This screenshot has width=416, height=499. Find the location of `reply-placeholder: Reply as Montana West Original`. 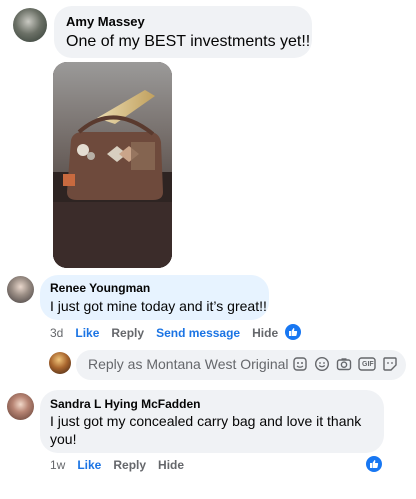

reply-placeholder: Reply as Montana West Original is located at coordinates (188, 364).